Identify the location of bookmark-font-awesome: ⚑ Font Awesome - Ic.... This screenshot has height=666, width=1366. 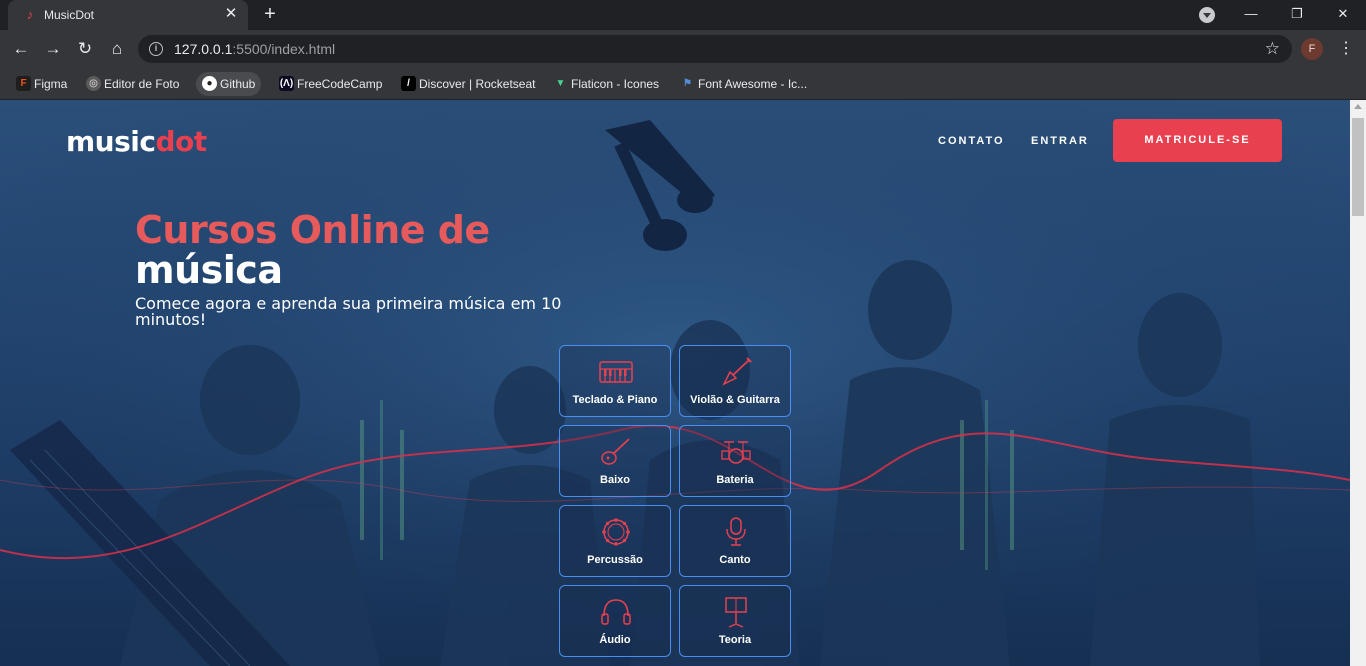
(743, 84).